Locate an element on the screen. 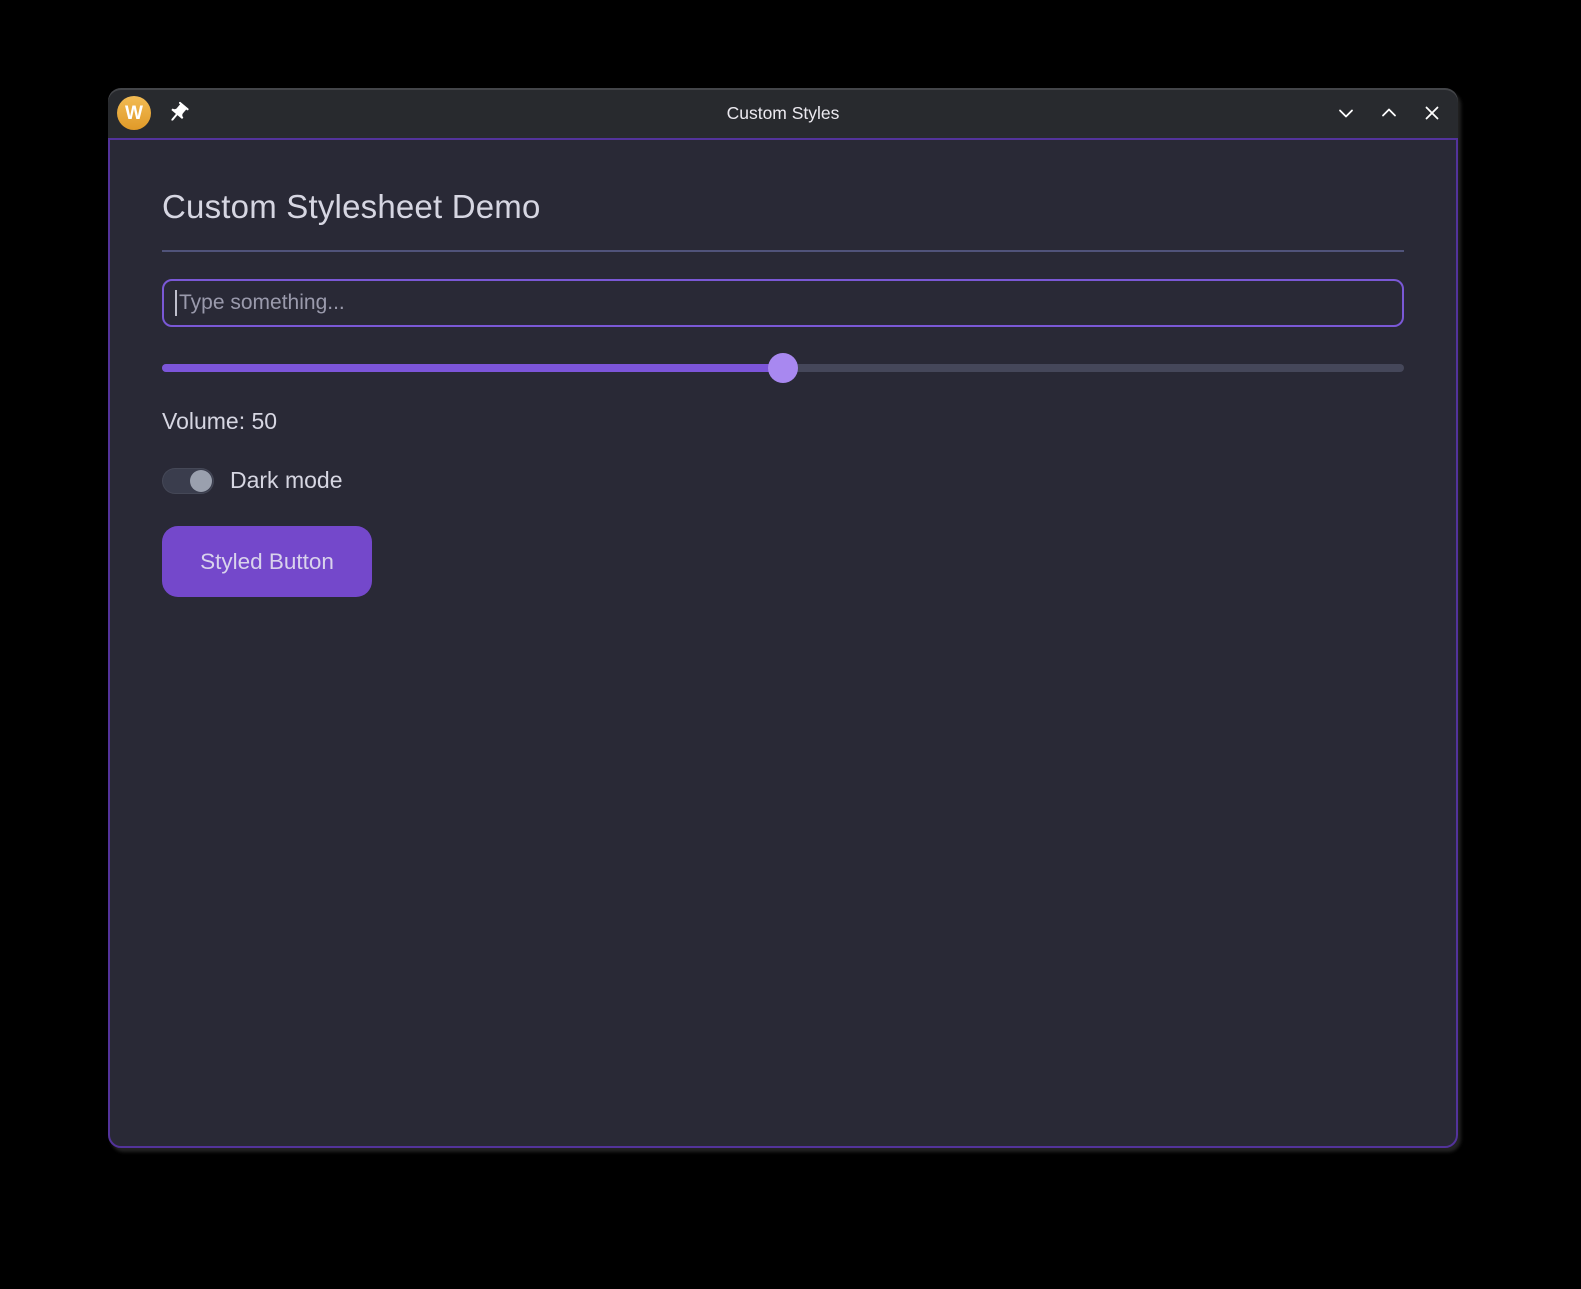 The image size is (1581, 1289). toggle-knob is located at coordinates (201, 480).